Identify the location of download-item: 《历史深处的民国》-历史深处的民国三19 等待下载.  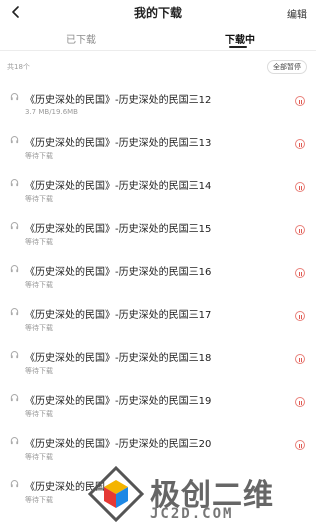
(158, 402).